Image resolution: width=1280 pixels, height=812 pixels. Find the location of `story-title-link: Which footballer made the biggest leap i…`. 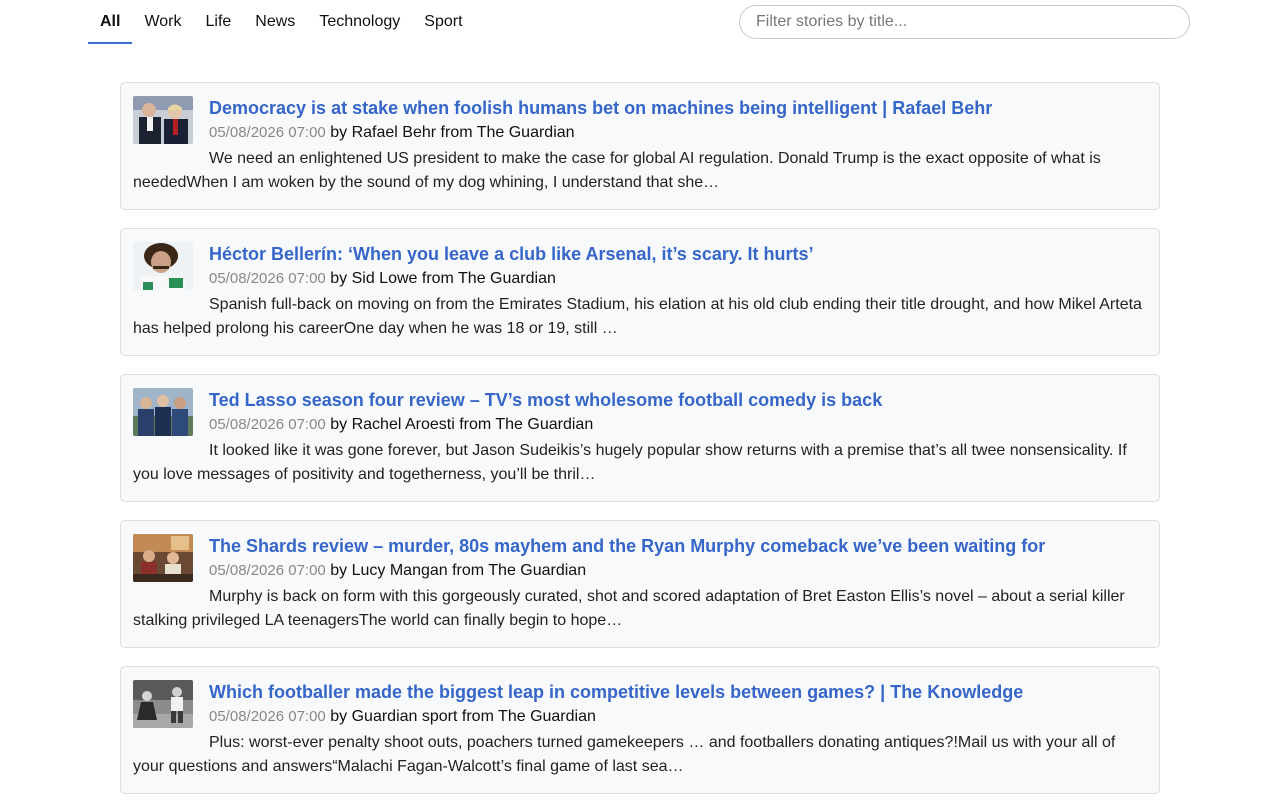

story-title-link: Which footballer made the biggest leap i… is located at coordinates (678, 692).